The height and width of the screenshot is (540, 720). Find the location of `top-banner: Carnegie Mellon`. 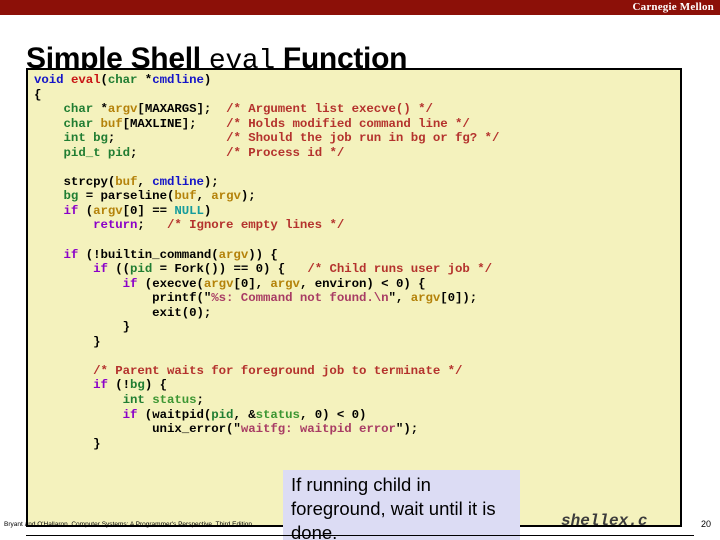

top-banner: Carnegie Mellon is located at coordinates (360, 7).